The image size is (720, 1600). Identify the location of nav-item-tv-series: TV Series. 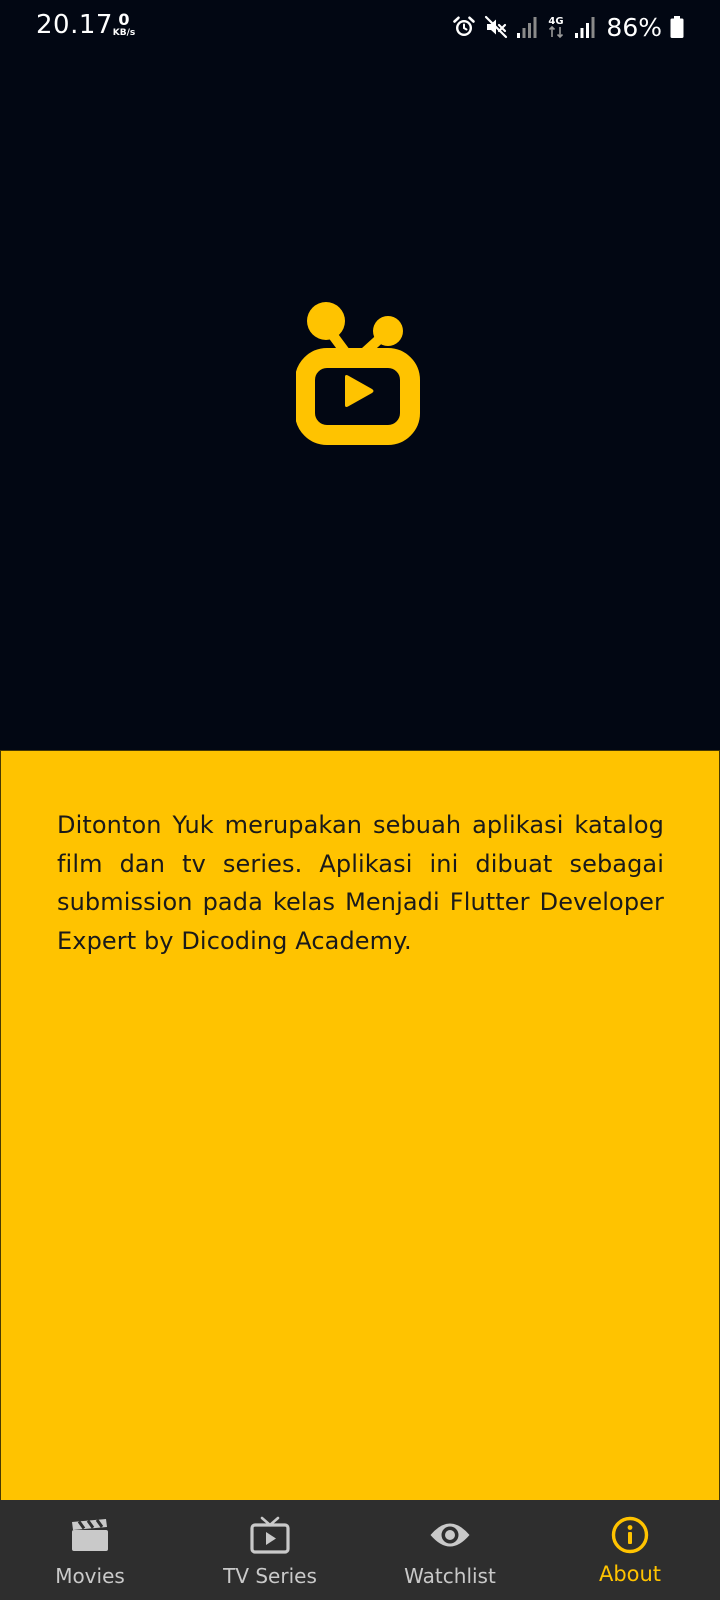
(270, 1550).